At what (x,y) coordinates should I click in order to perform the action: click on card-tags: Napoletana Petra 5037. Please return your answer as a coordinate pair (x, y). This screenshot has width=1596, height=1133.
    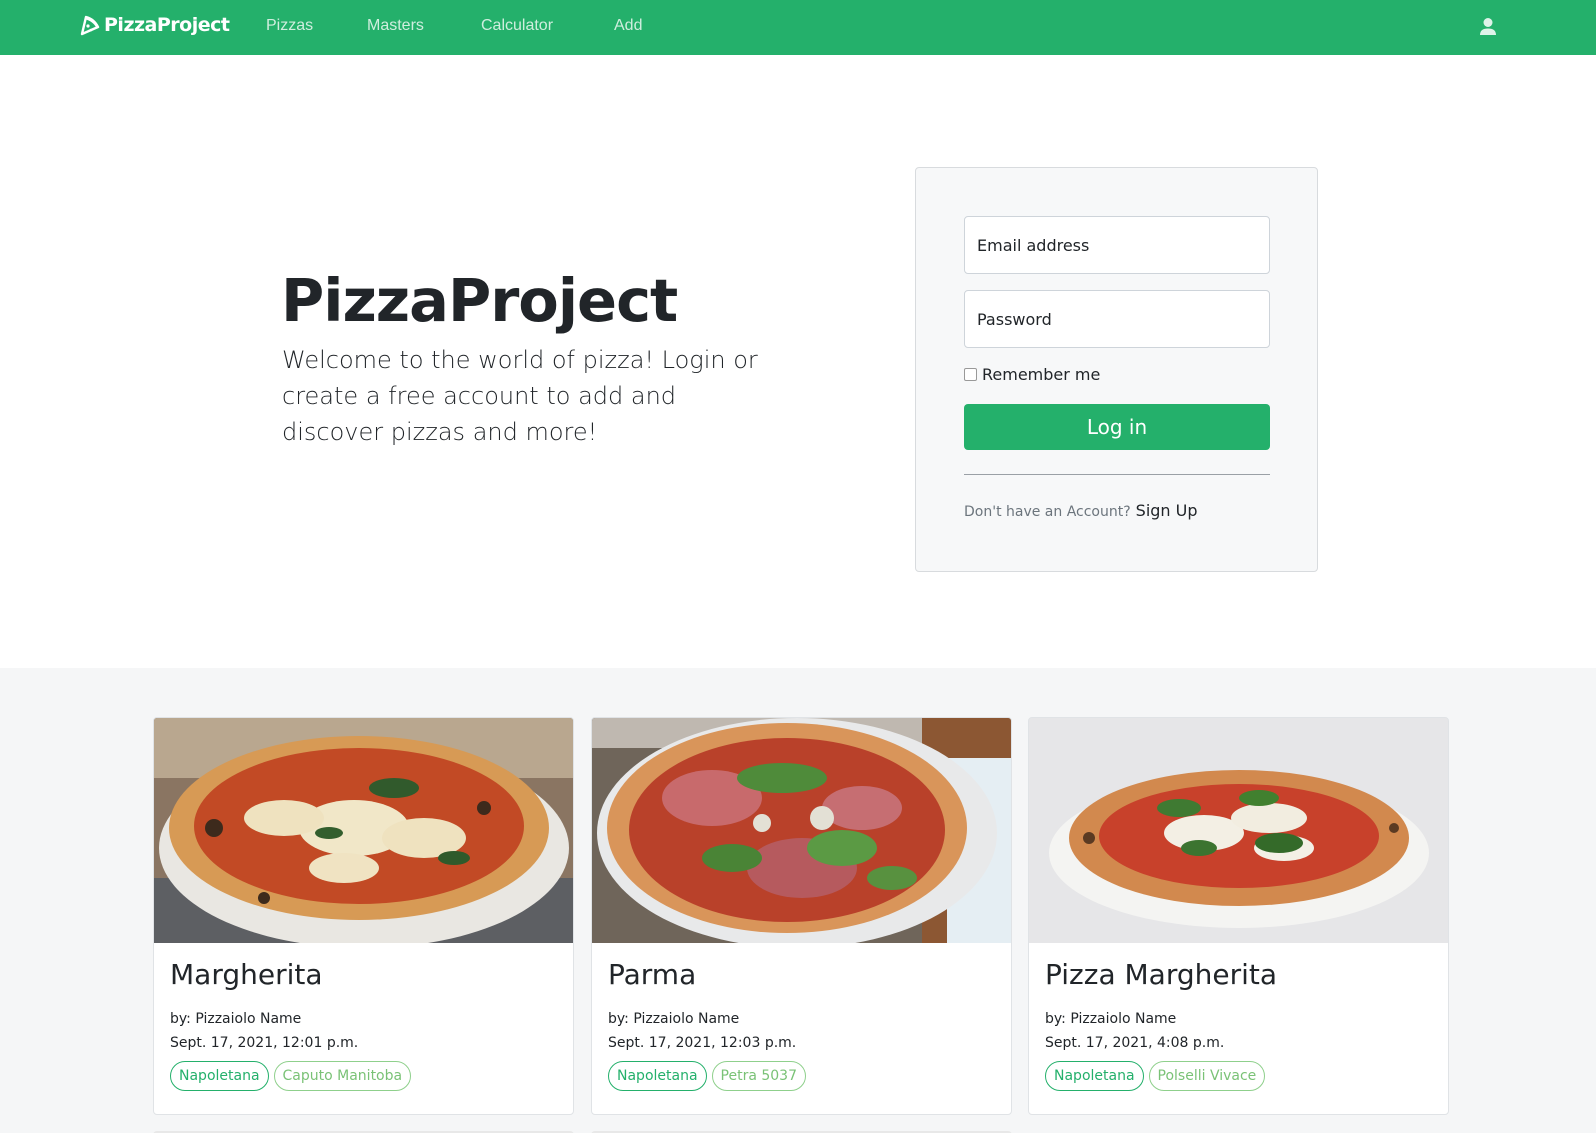
    Looking at the image, I should click on (707, 1076).